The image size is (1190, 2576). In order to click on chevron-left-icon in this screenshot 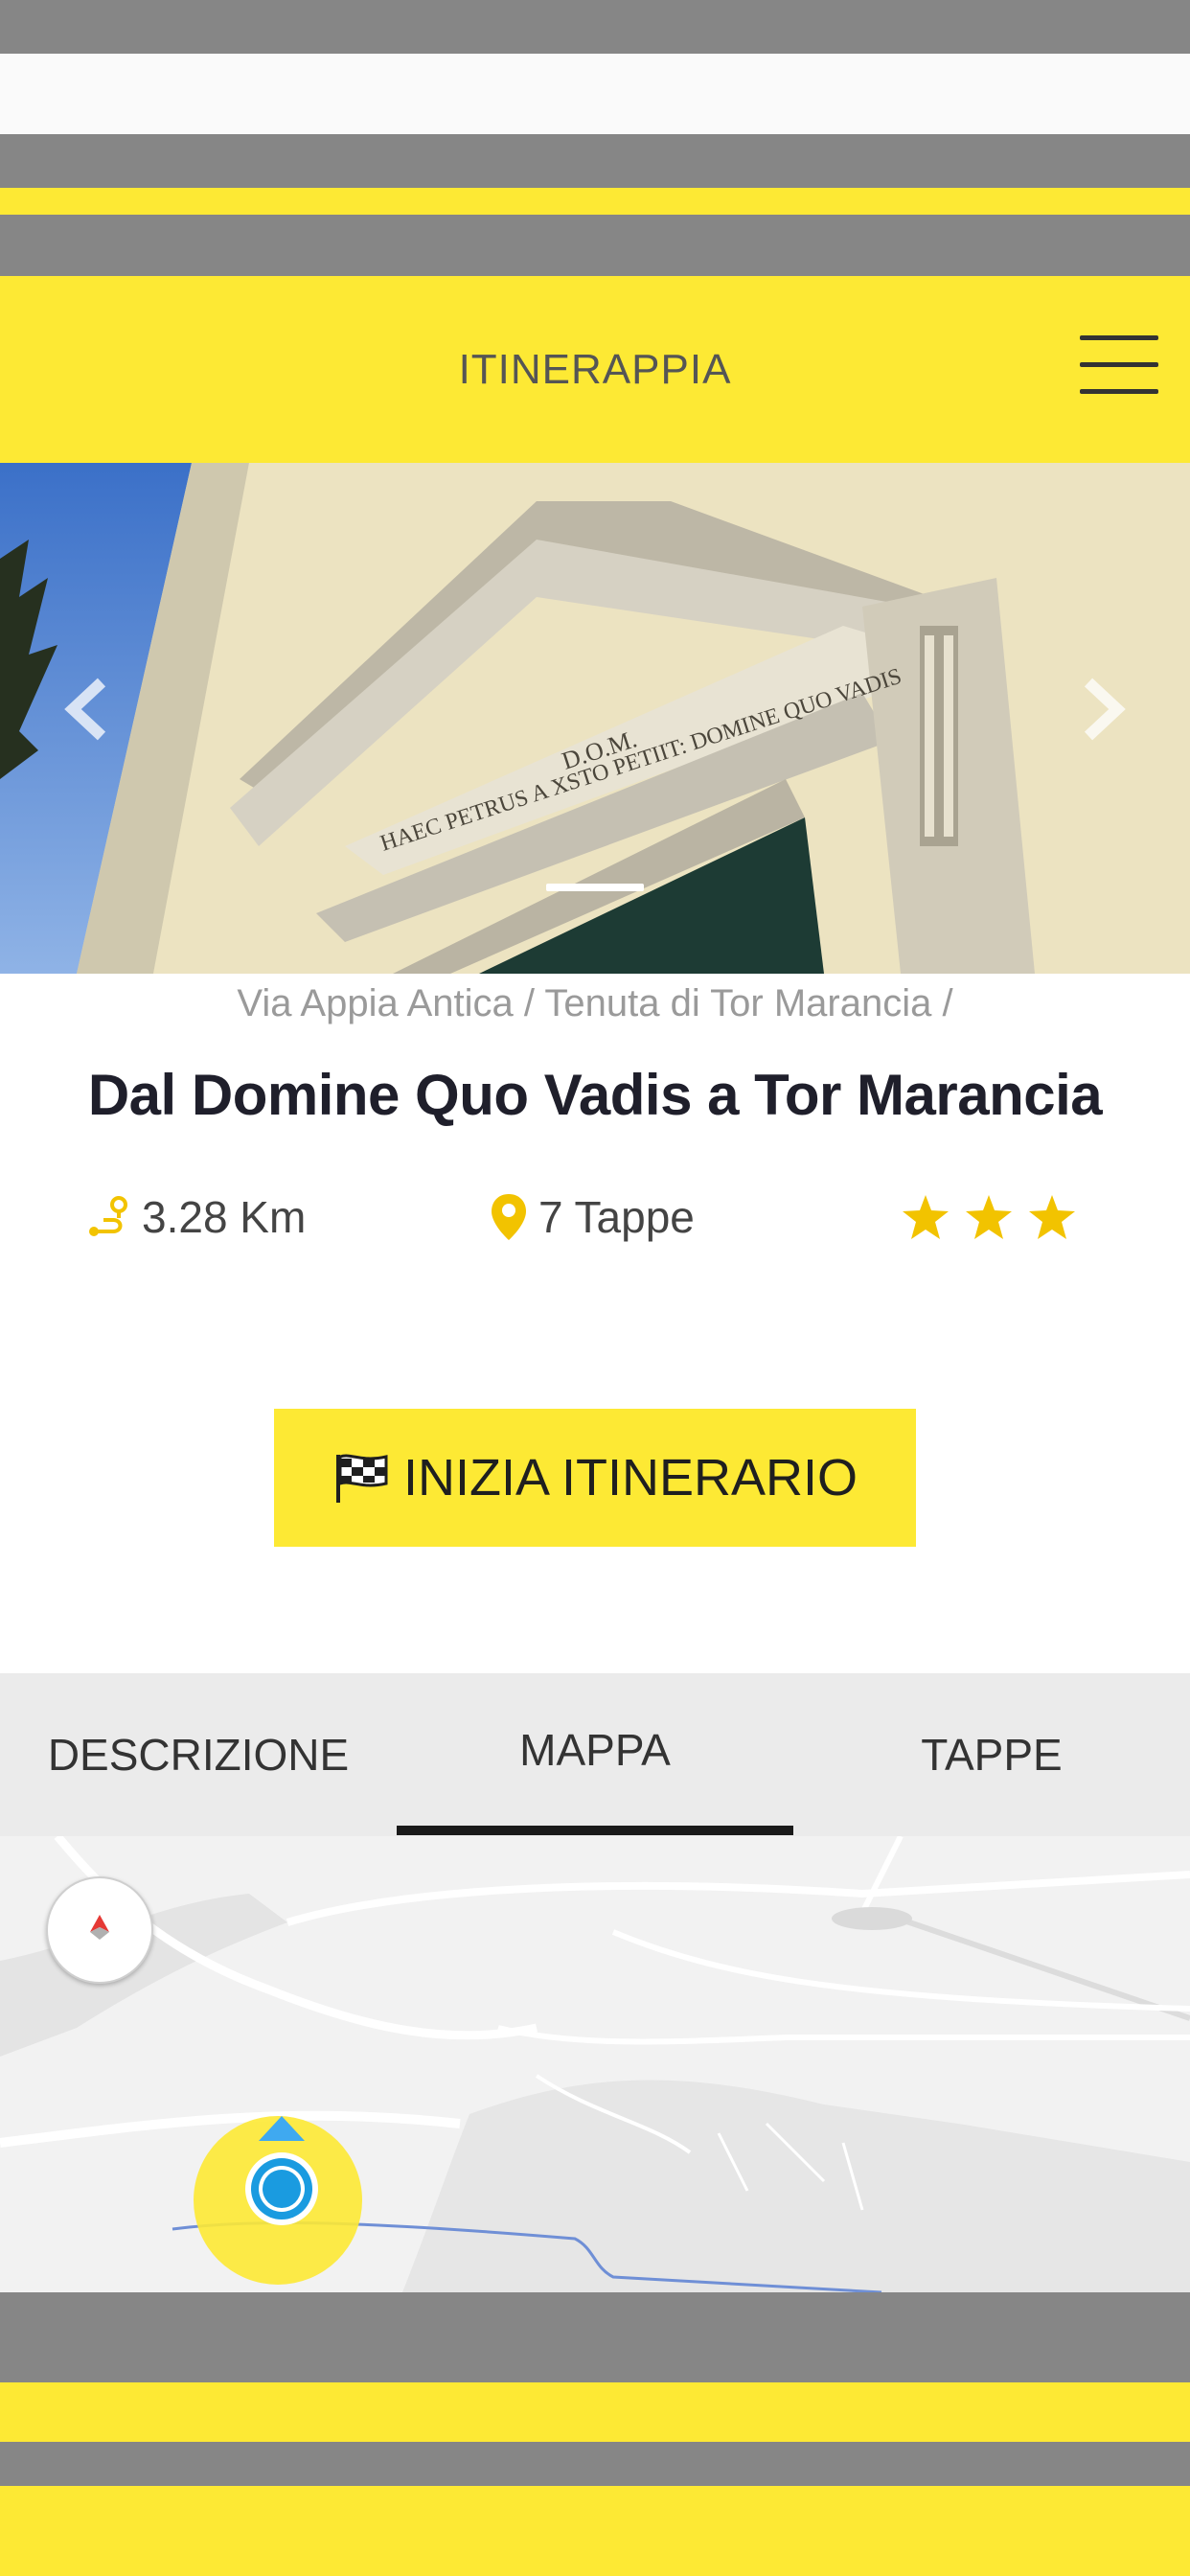, I will do `click(86, 709)`.